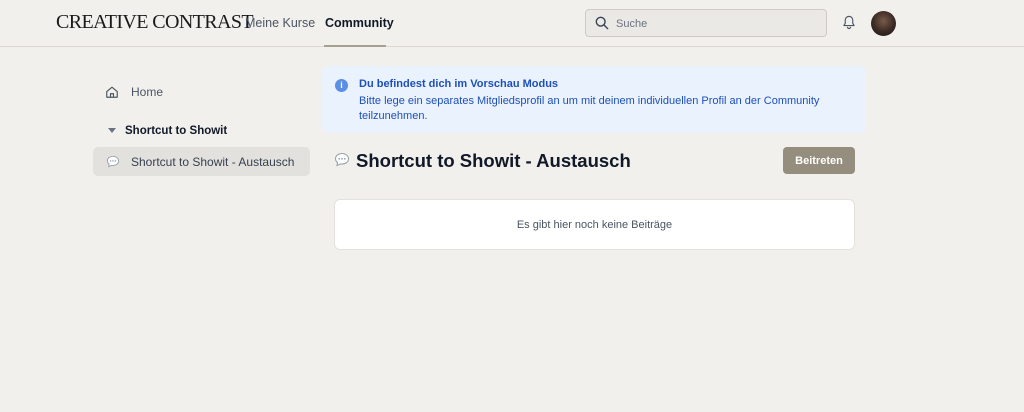  Describe the element at coordinates (213, 162) in the screenshot. I see `sidebar-item-label: Shortcut to Showit - Austausch` at that location.